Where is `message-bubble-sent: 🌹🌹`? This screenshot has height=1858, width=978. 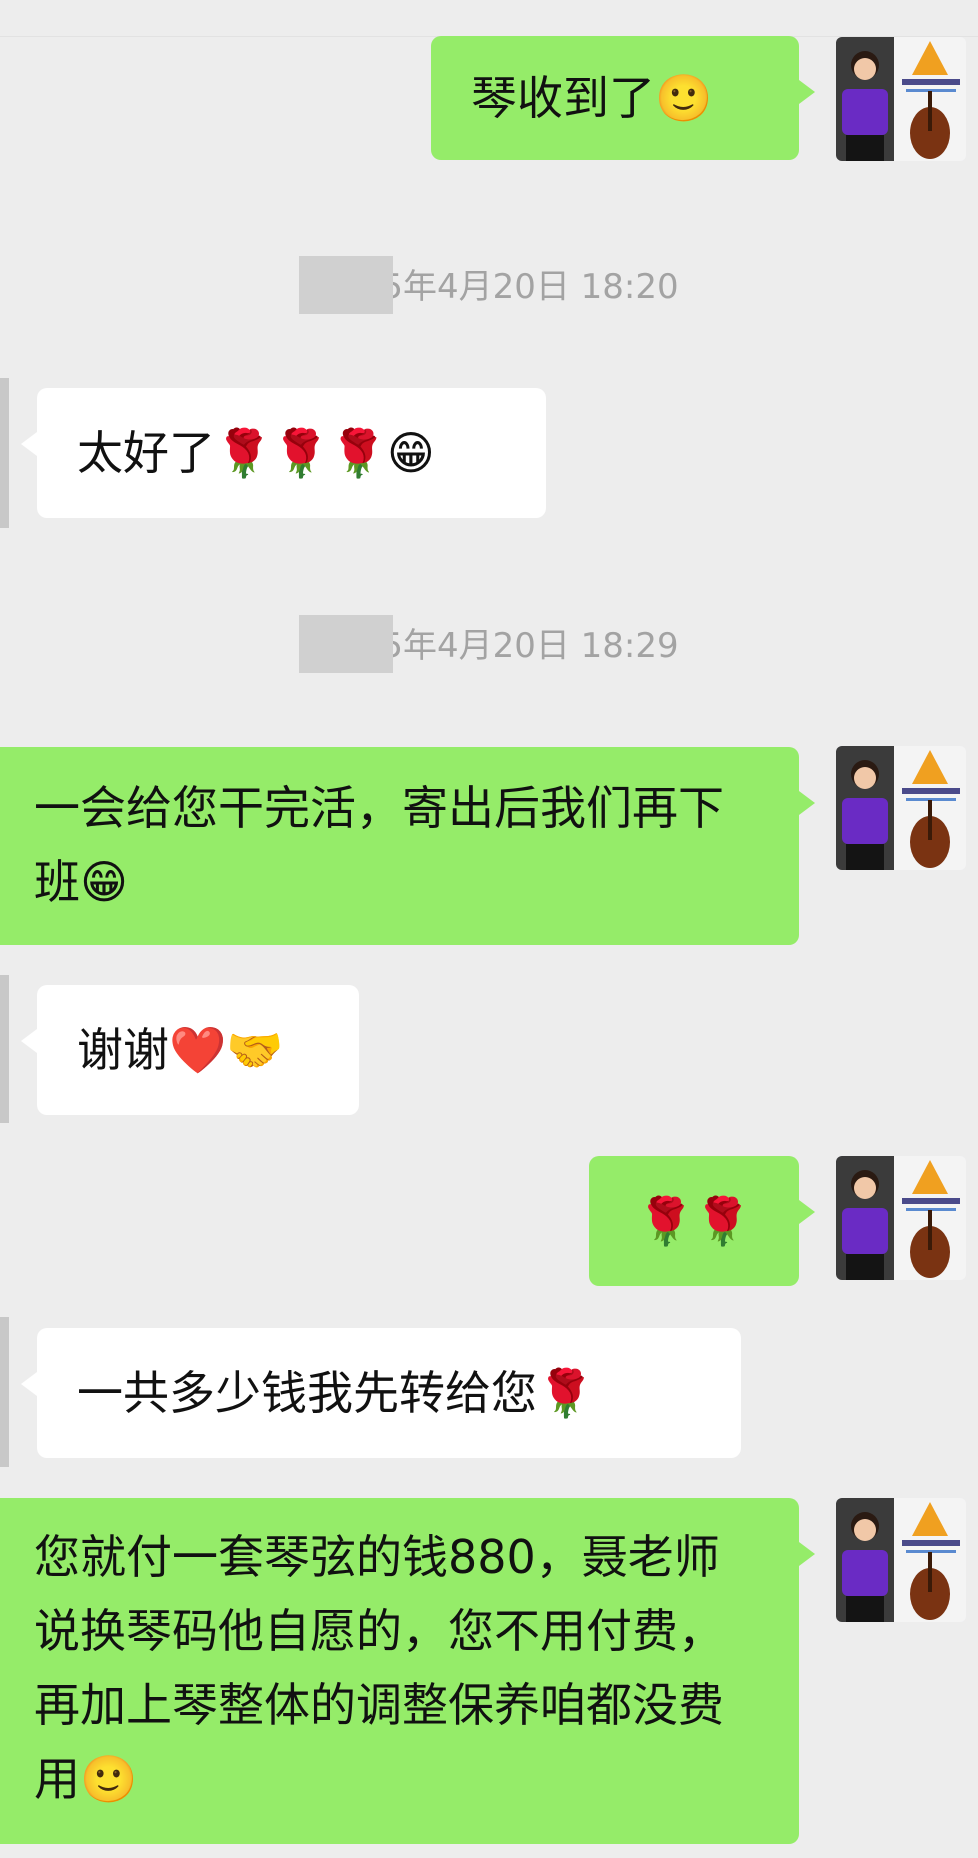 message-bubble-sent: 🌹🌹 is located at coordinates (702, 1221).